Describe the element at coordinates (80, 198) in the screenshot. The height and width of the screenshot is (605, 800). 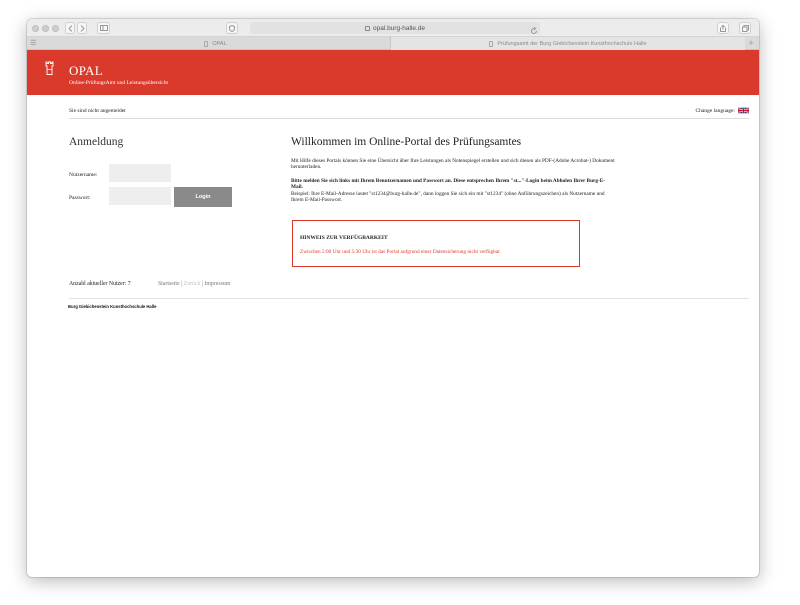
I see `password-label: Passwort:` at that location.